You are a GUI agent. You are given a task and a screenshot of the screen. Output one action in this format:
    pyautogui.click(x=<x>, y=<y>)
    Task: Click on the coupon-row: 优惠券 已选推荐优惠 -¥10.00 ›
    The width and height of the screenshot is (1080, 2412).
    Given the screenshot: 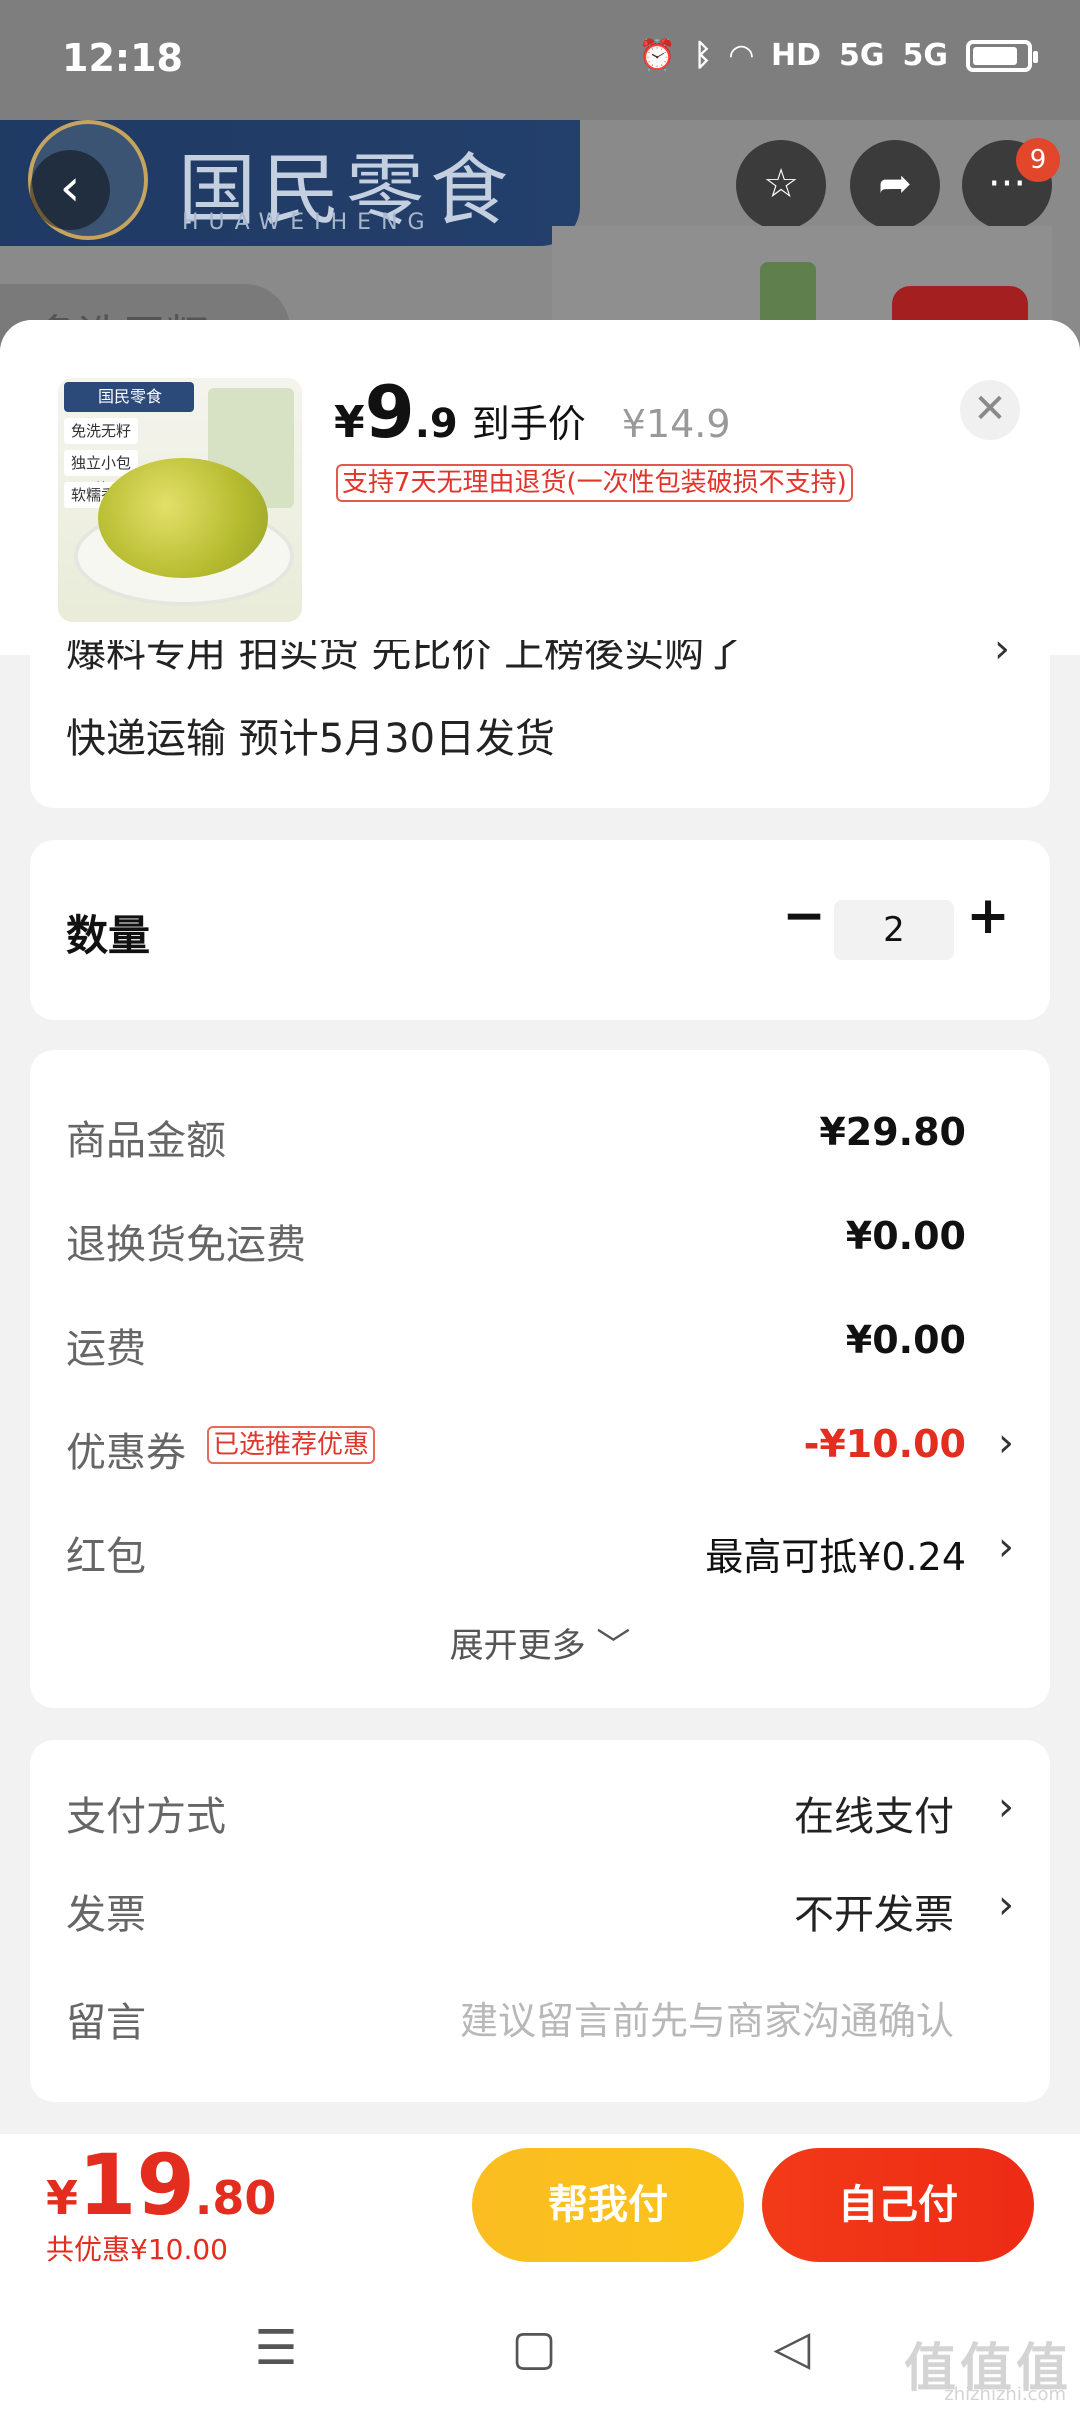 What is the action you would take?
    pyautogui.click(x=540, y=1445)
    